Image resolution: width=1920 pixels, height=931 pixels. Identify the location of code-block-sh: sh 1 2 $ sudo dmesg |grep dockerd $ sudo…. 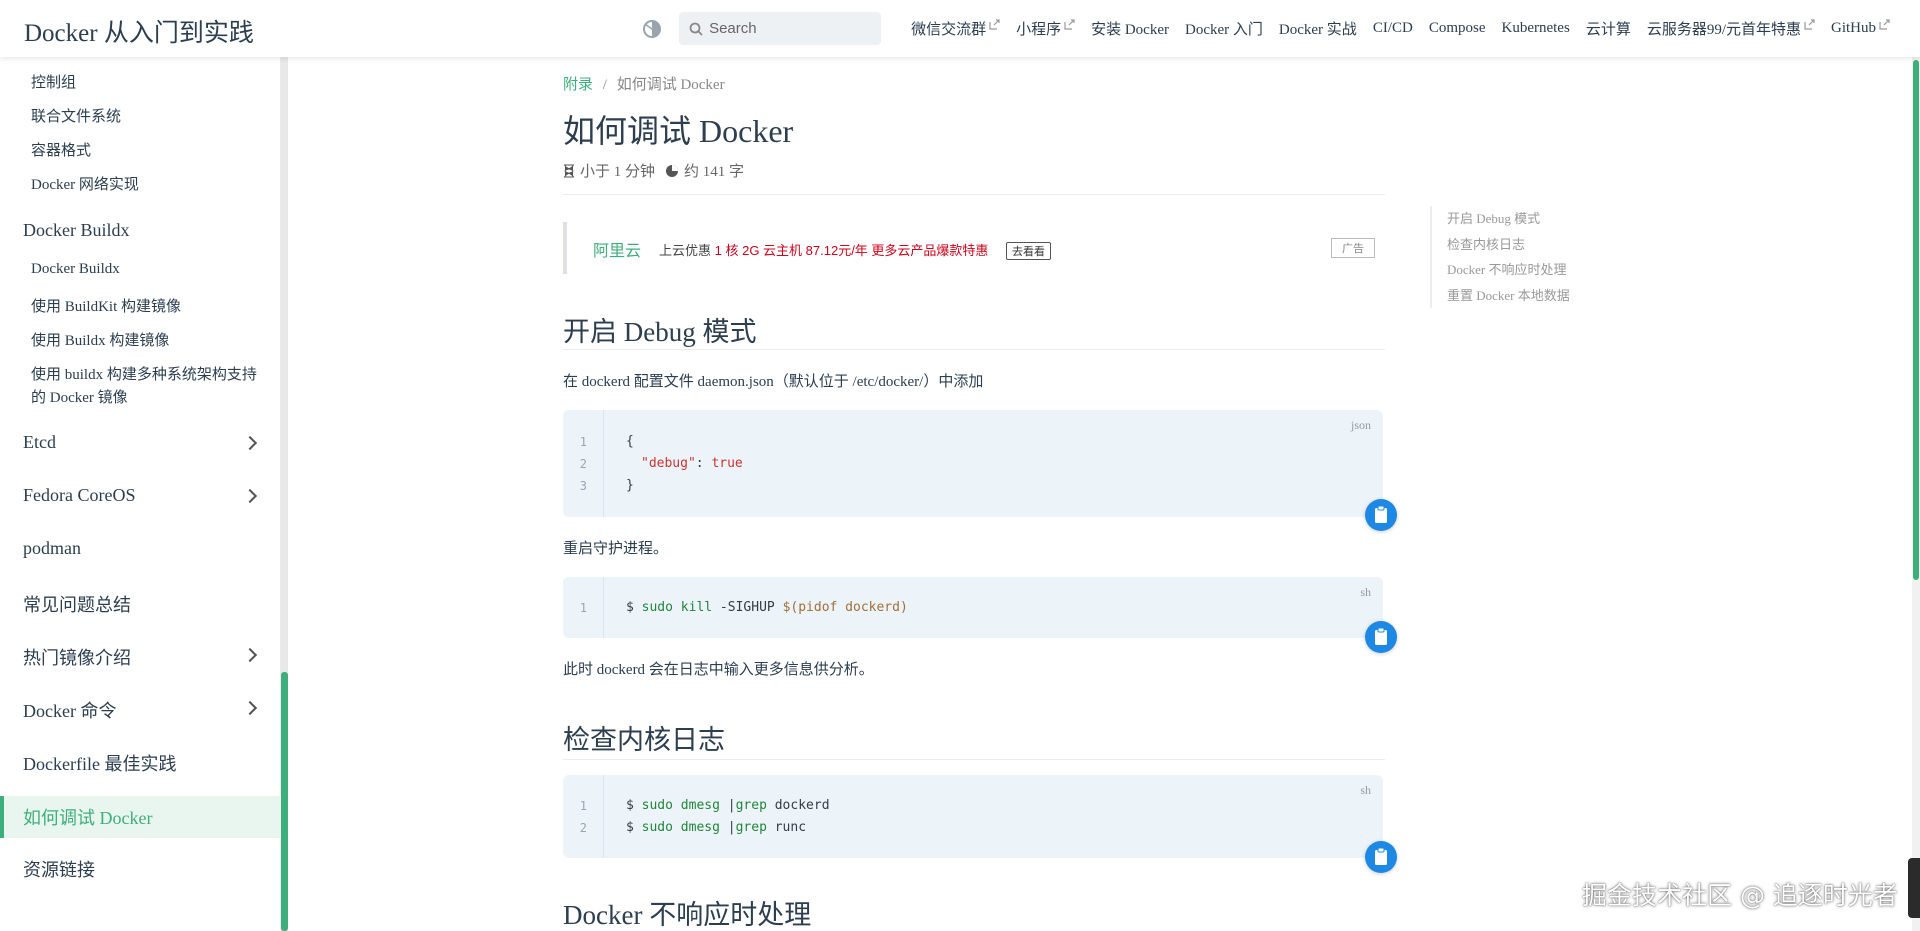
(973, 816).